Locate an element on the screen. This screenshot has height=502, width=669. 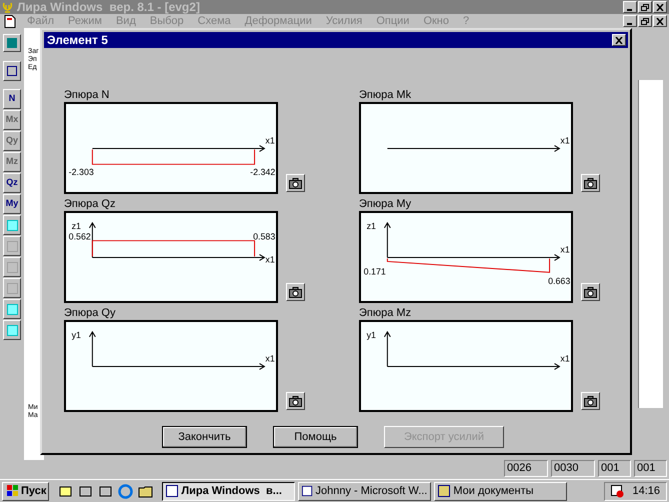
menu-item: Схема is located at coordinates (214, 21).